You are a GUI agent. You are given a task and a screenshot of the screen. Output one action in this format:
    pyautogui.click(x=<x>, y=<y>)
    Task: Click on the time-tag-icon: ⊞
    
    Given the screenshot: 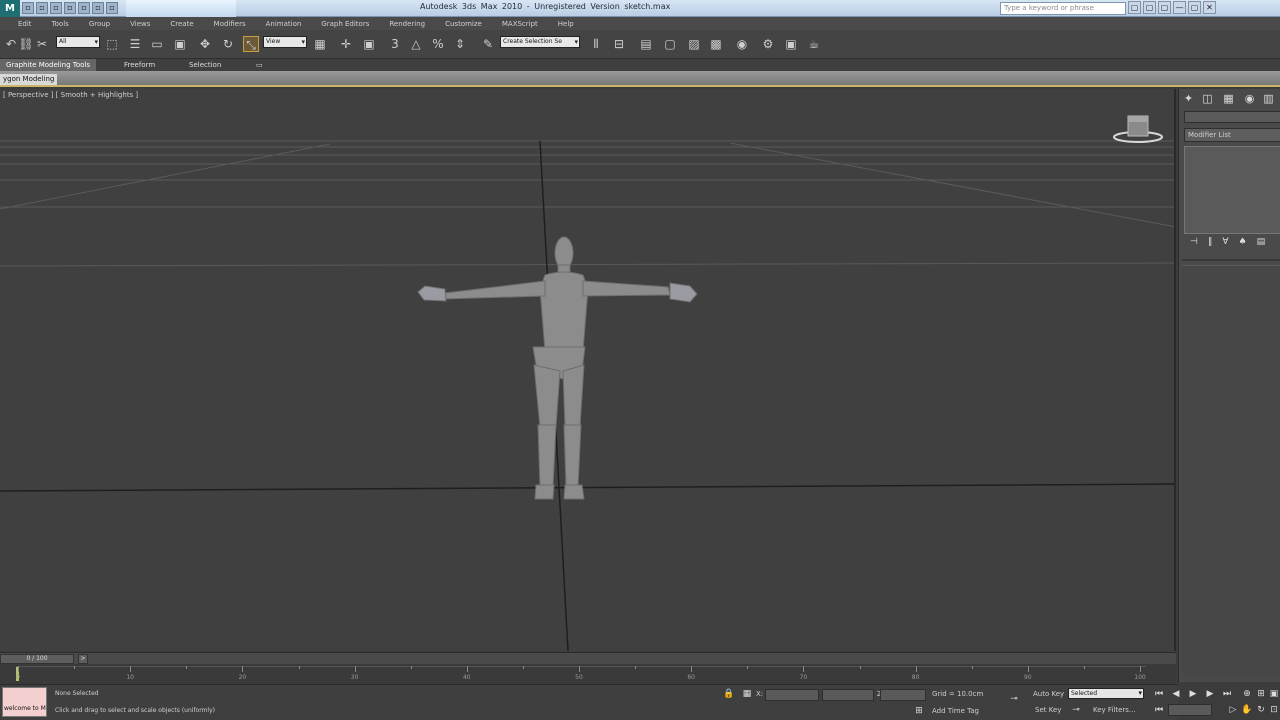 What is the action you would take?
    pyautogui.click(x=919, y=711)
    